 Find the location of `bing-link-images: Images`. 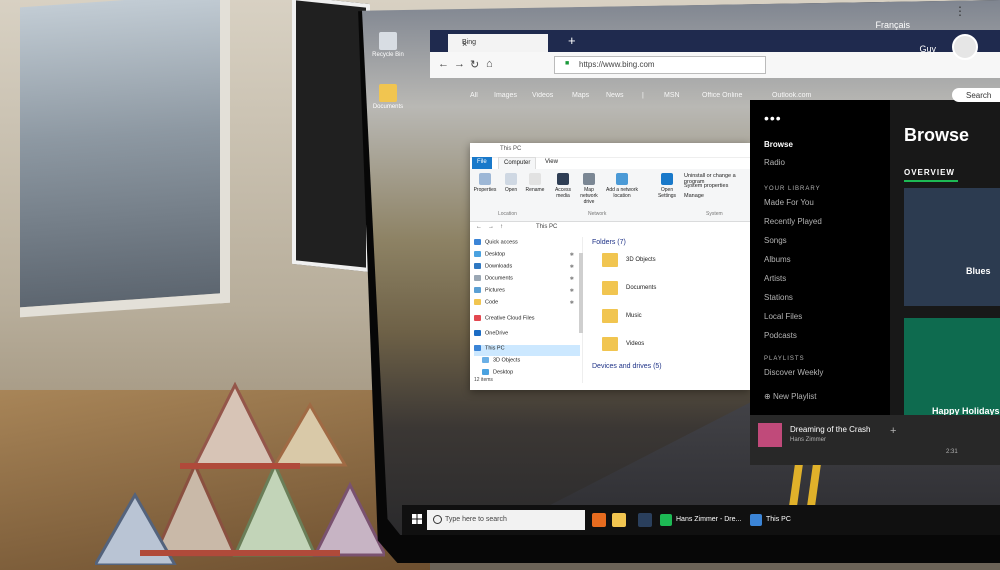

bing-link-images: Images is located at coordinates (505, 95).